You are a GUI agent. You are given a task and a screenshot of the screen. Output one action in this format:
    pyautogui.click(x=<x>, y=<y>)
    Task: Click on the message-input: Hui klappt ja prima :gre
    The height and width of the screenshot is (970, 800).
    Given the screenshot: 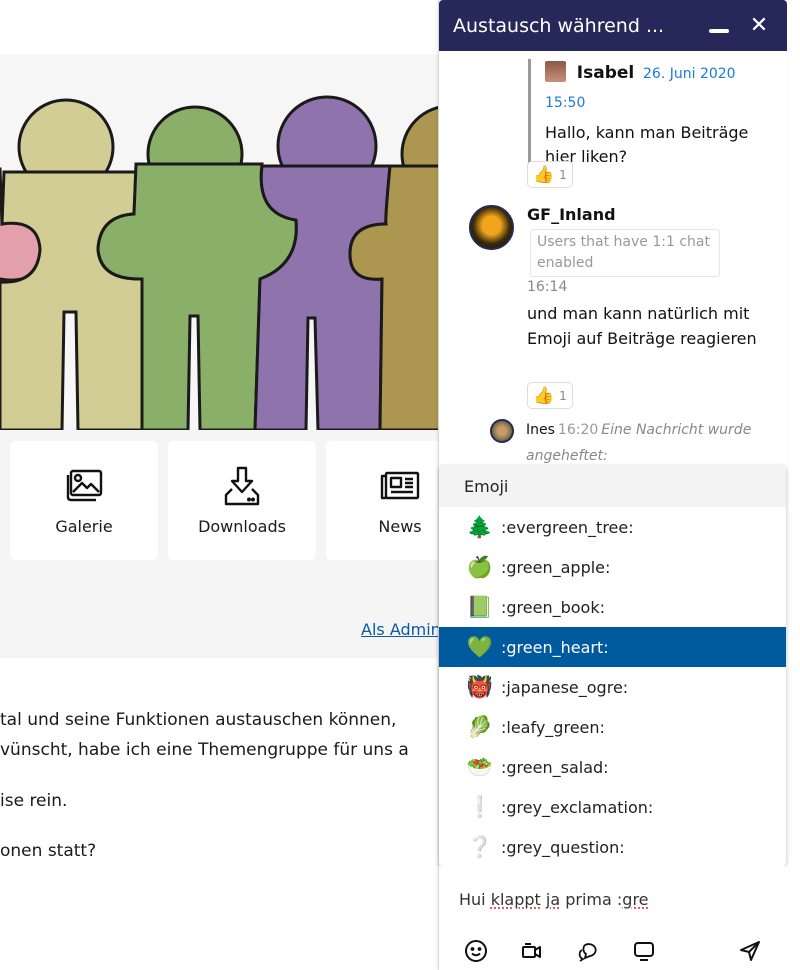 What is the action you would take?
    pyautogui.click(x=554, y=899)
    